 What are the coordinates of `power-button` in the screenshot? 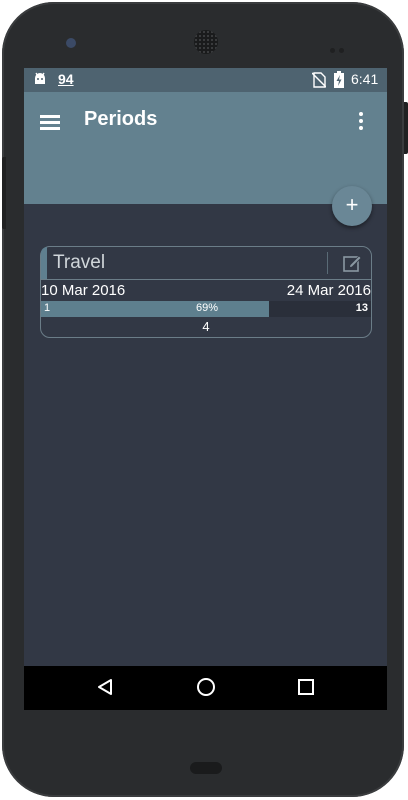 It's located at (406, 128).